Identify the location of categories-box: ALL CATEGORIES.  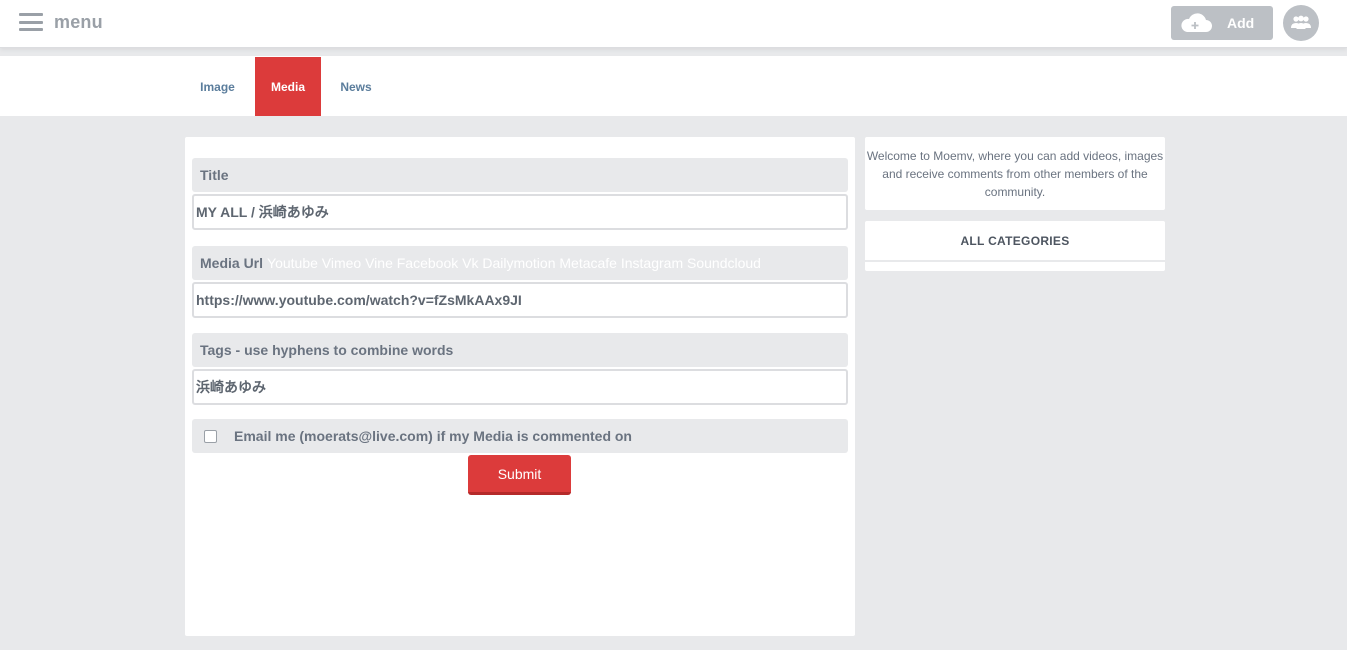
(1015, 246).